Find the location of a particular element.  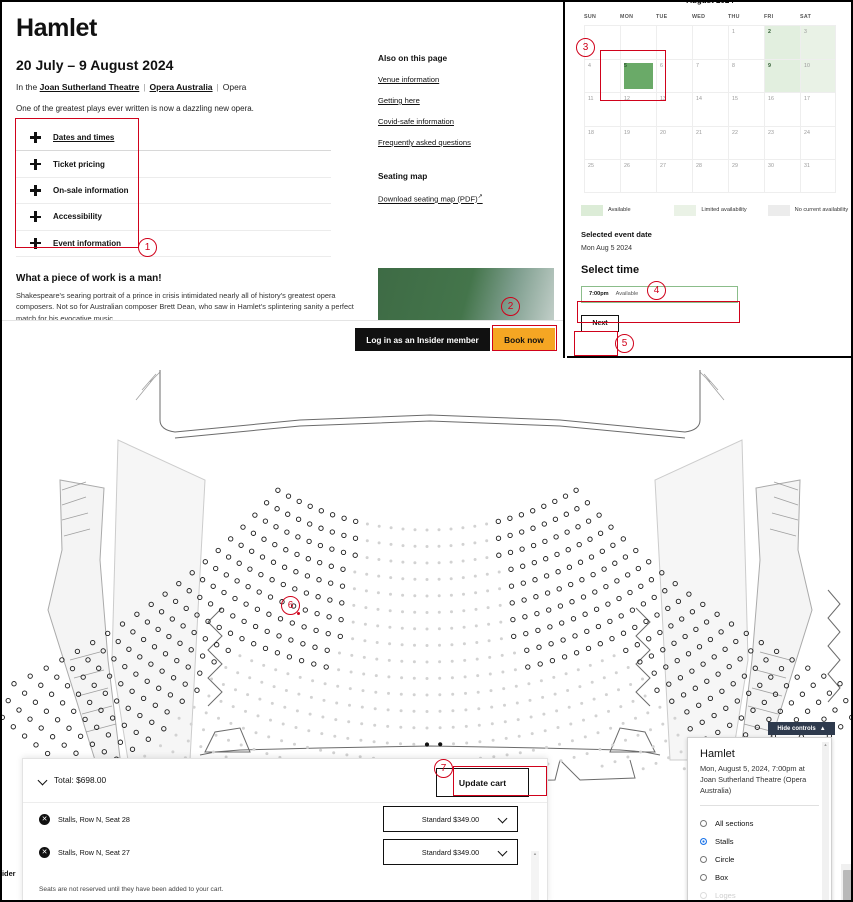

section-option-all-sections: All sections is located at coordinates (759, 823).